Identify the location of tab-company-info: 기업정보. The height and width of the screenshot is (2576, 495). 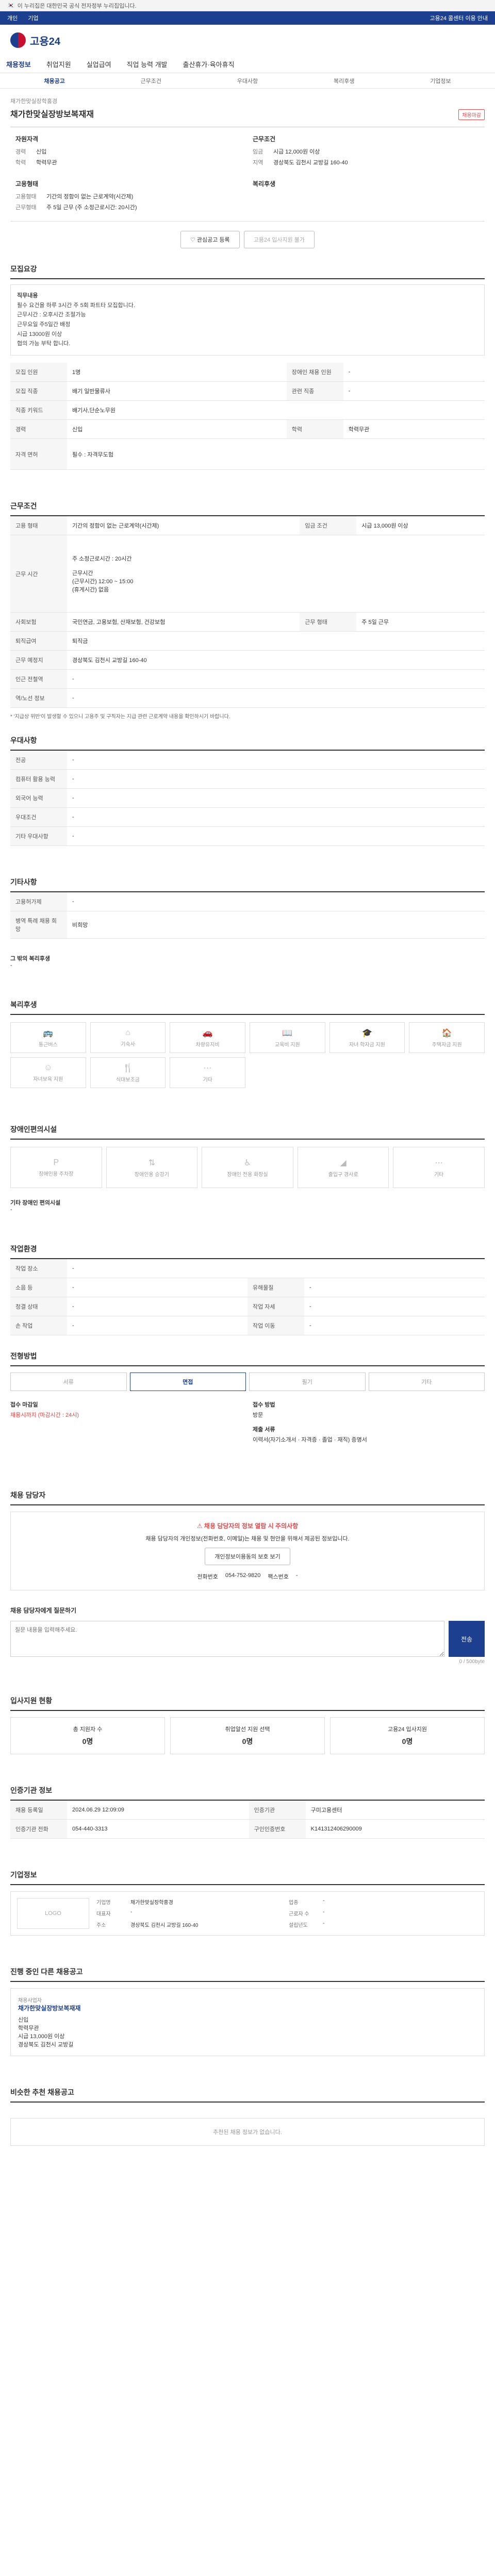
(441, 81).